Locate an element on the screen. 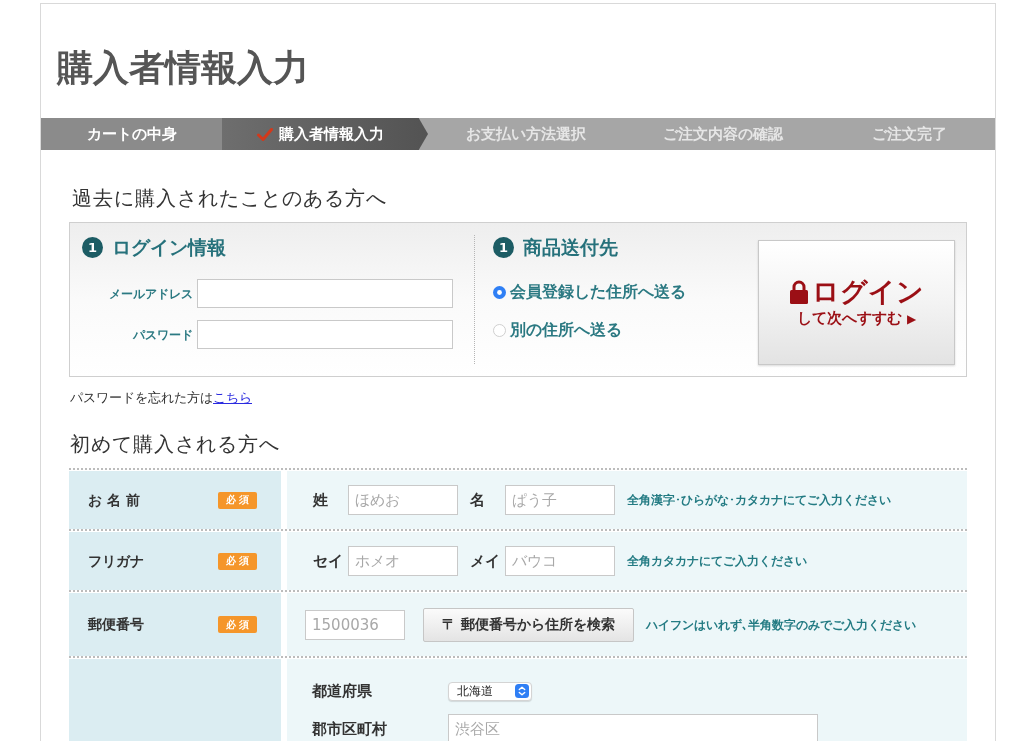 The image size is (1024, 741). hint-text: 全角漢字･ひらがな･カタカナにてご入力ください is located at coordinates (759, 500).